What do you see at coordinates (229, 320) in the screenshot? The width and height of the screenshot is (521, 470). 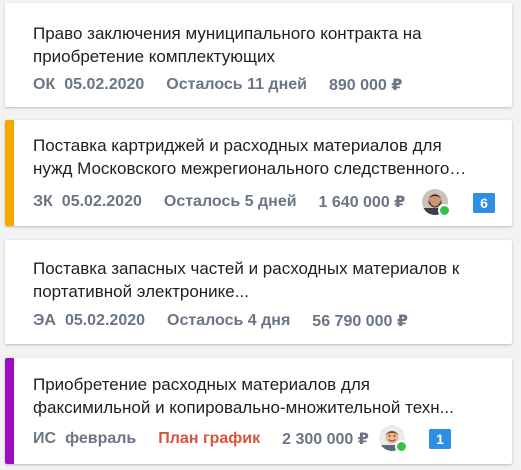 I see `deadline-status: Осталось 4 дня` at bounding box center [229, 320].